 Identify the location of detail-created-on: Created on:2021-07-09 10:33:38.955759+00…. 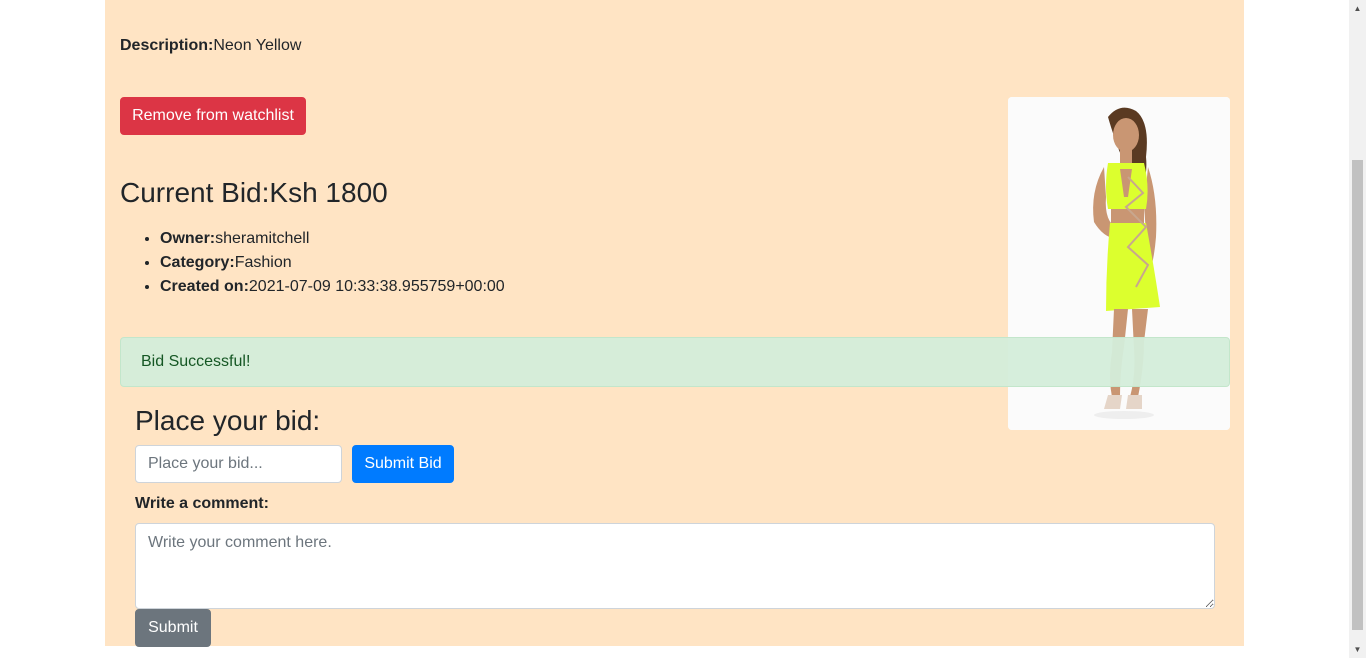
(332, 287).